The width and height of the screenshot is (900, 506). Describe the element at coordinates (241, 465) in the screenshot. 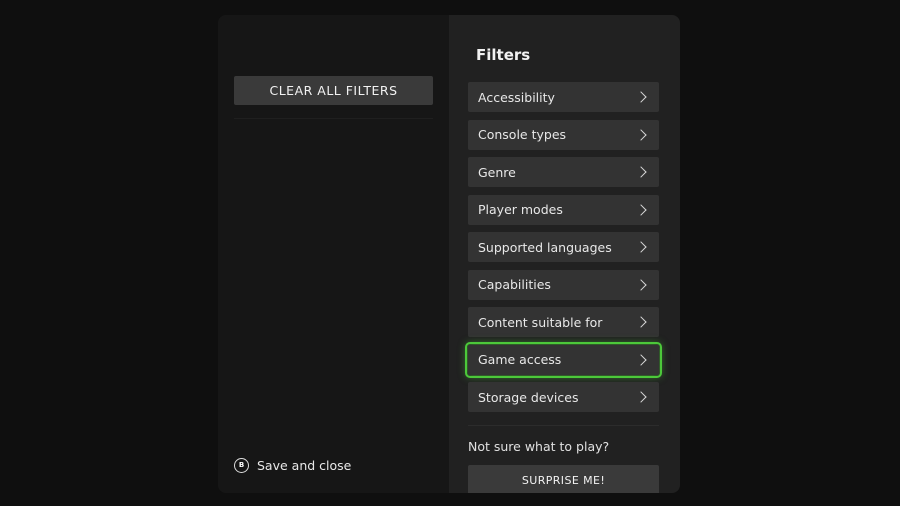

I see `b-button-icon: B` at that location.